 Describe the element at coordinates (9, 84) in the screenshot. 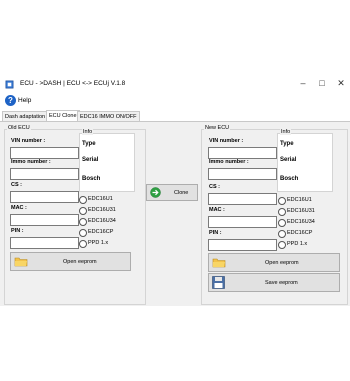

I see `app-icon` at that location.